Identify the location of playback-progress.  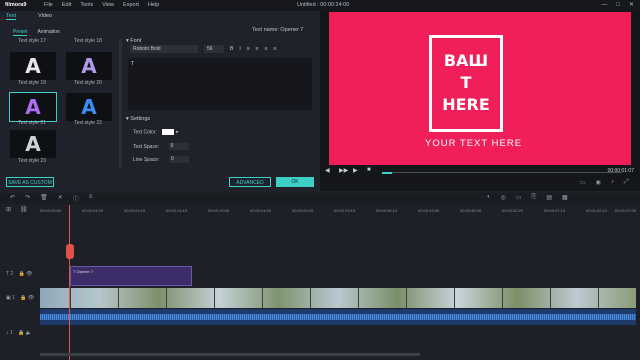
(502, 172).